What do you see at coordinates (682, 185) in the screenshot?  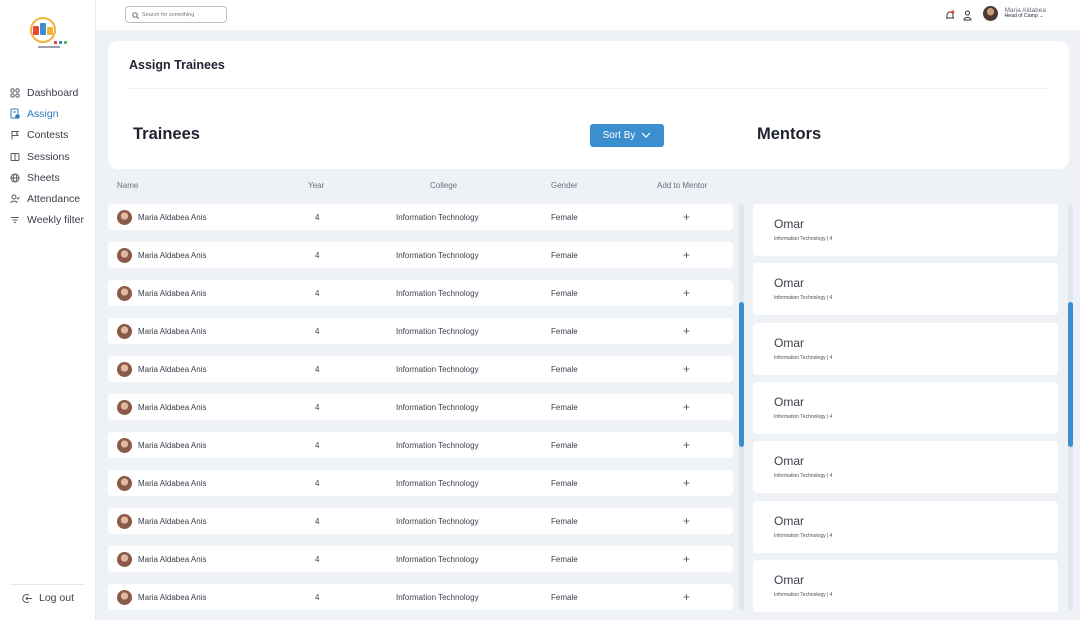 I see `column-header-add-to-mentor: Add to Mentor` at bounding box center [682, 185].